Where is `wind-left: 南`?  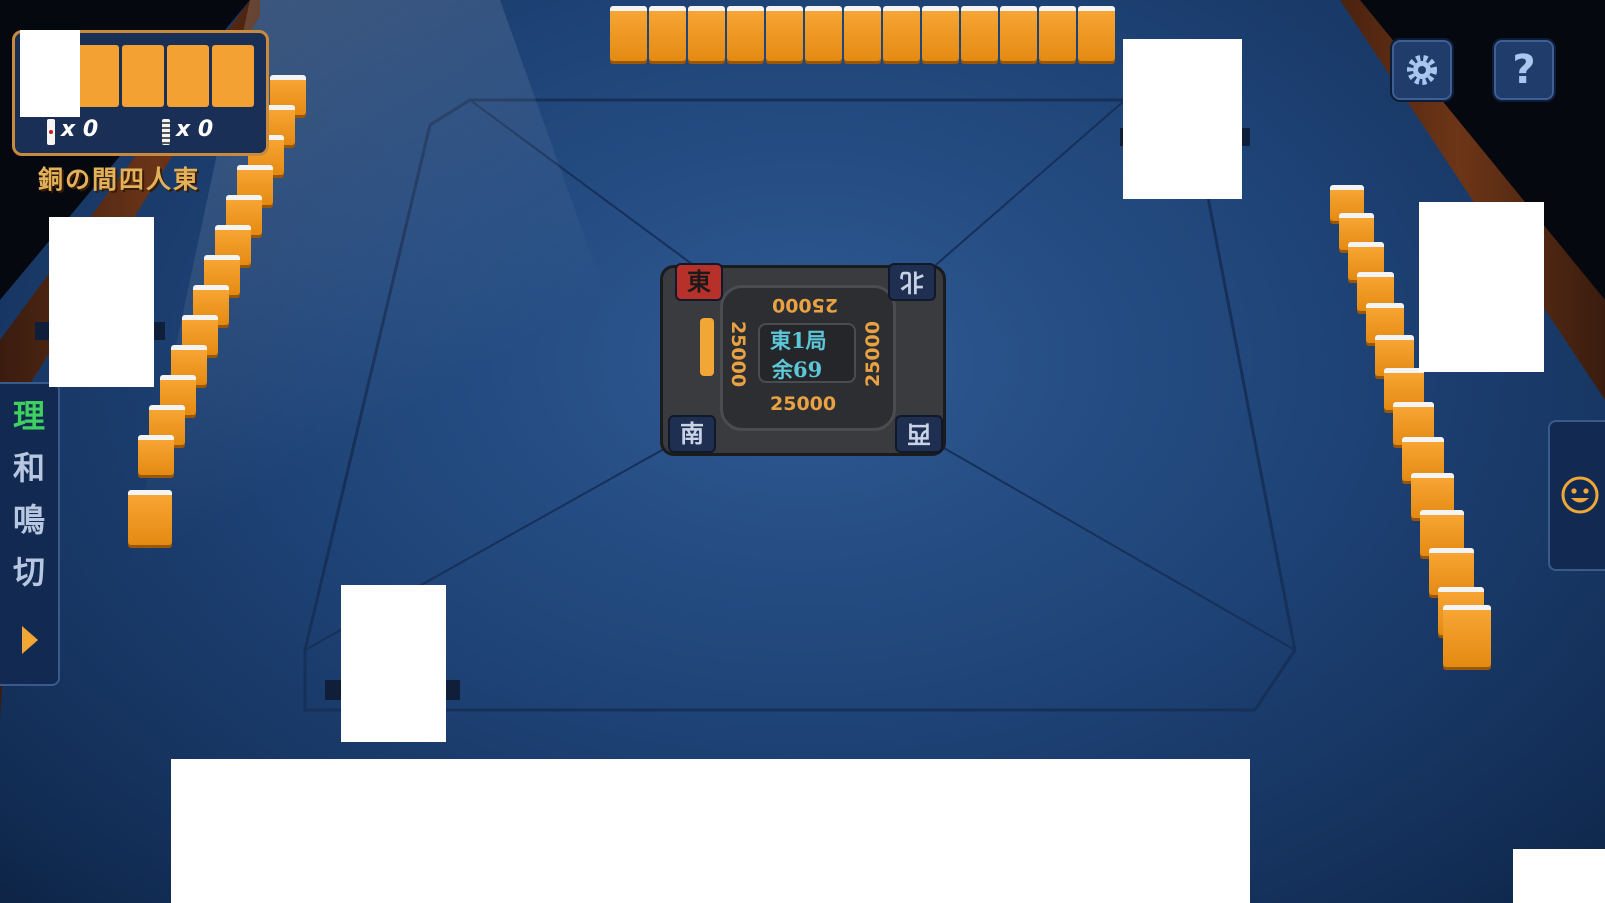 wind-left: 南 is located at coordinates (692, 434).